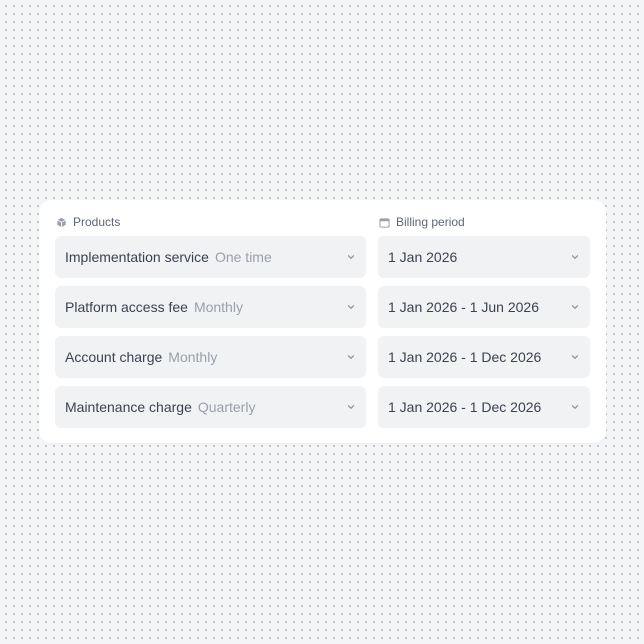 The image size is (644, 644). Describe the element at coordinates (210, 257) in the screenshot. I see `product-select: Implementation service One time` at that location.